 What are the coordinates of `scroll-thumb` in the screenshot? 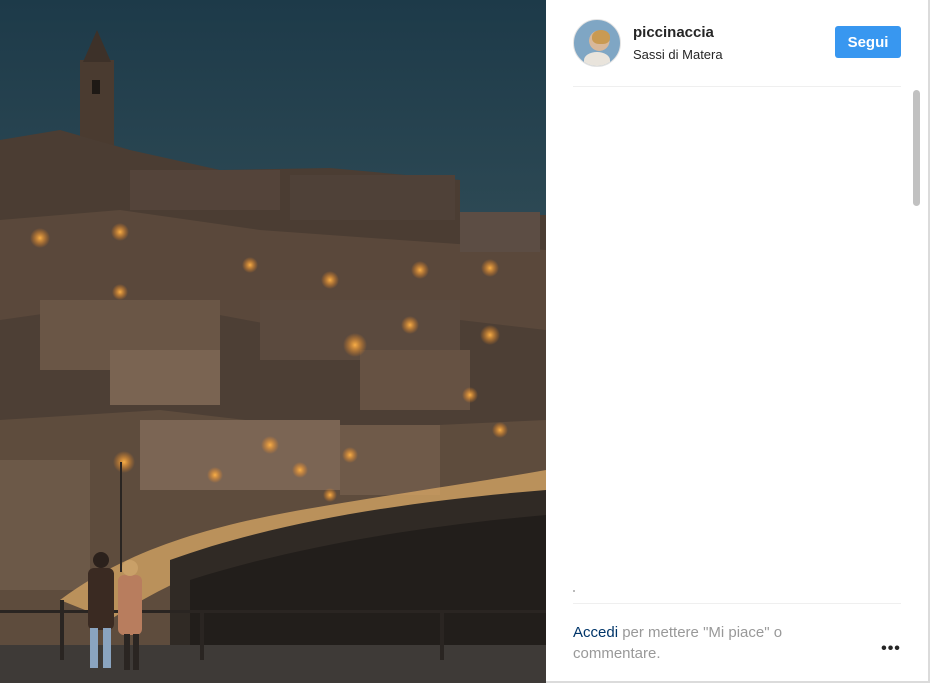 It's located at (916, 148).